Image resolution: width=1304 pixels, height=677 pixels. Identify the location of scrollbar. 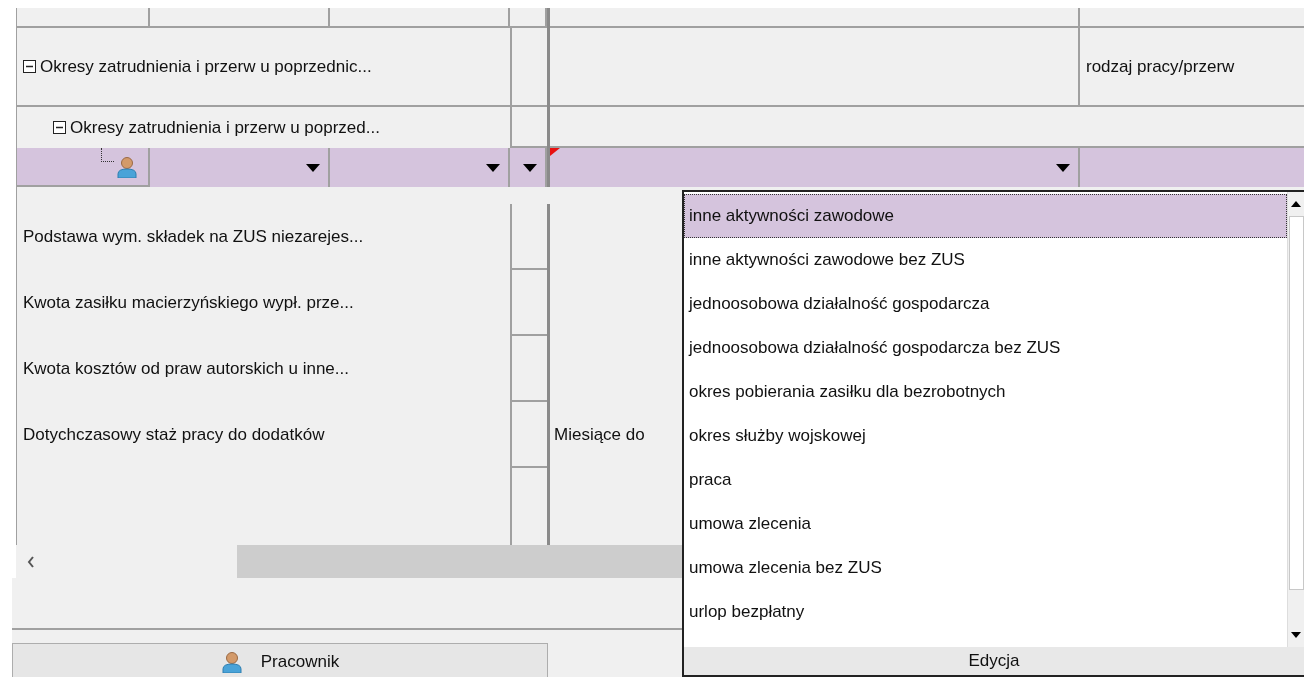
(1295, 419).